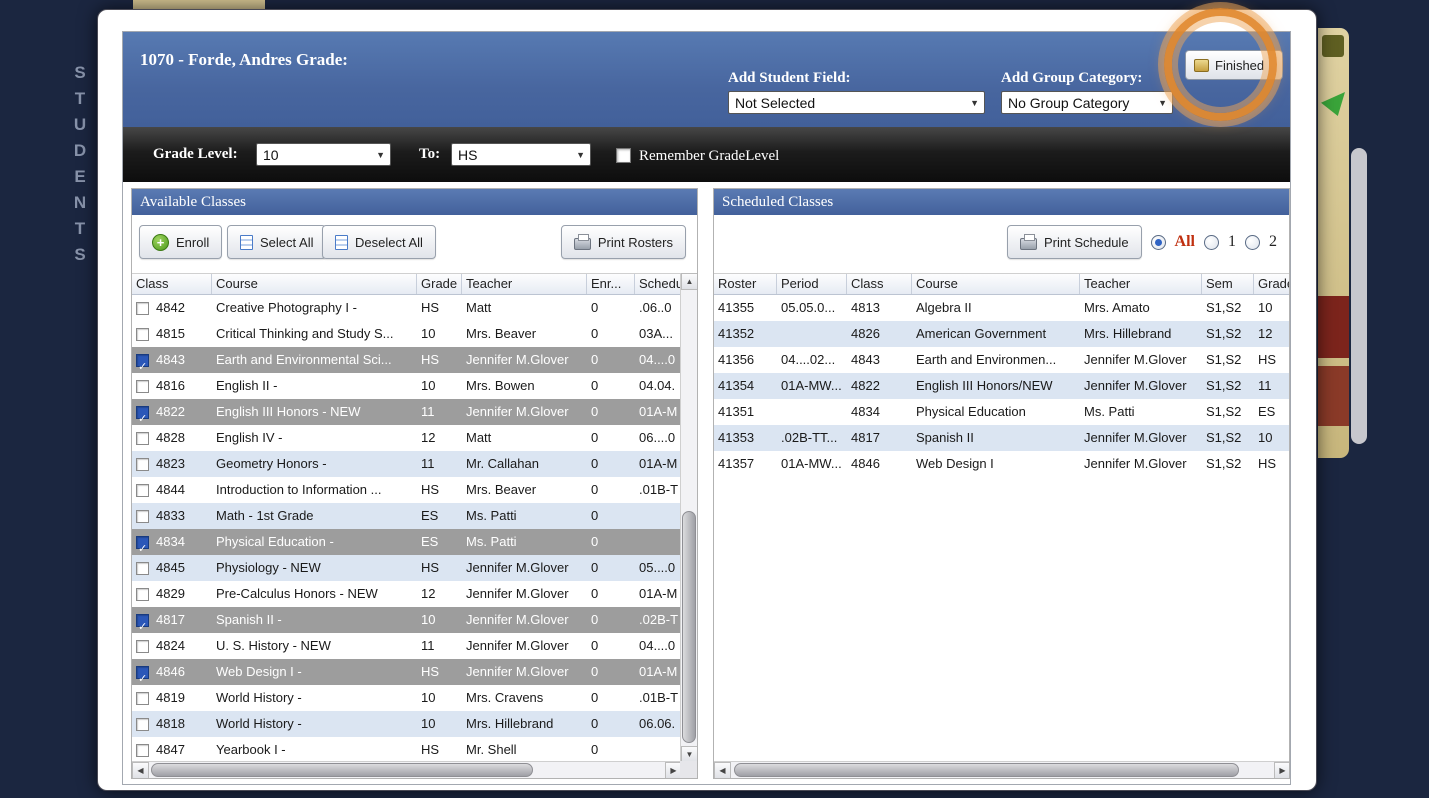  What do you see at coordinates (414, 750) in the screenshot?
I see `available-class-row: 4847 Yearbook I - HS Mr. Shell 0` at bounding box center [414, 750].